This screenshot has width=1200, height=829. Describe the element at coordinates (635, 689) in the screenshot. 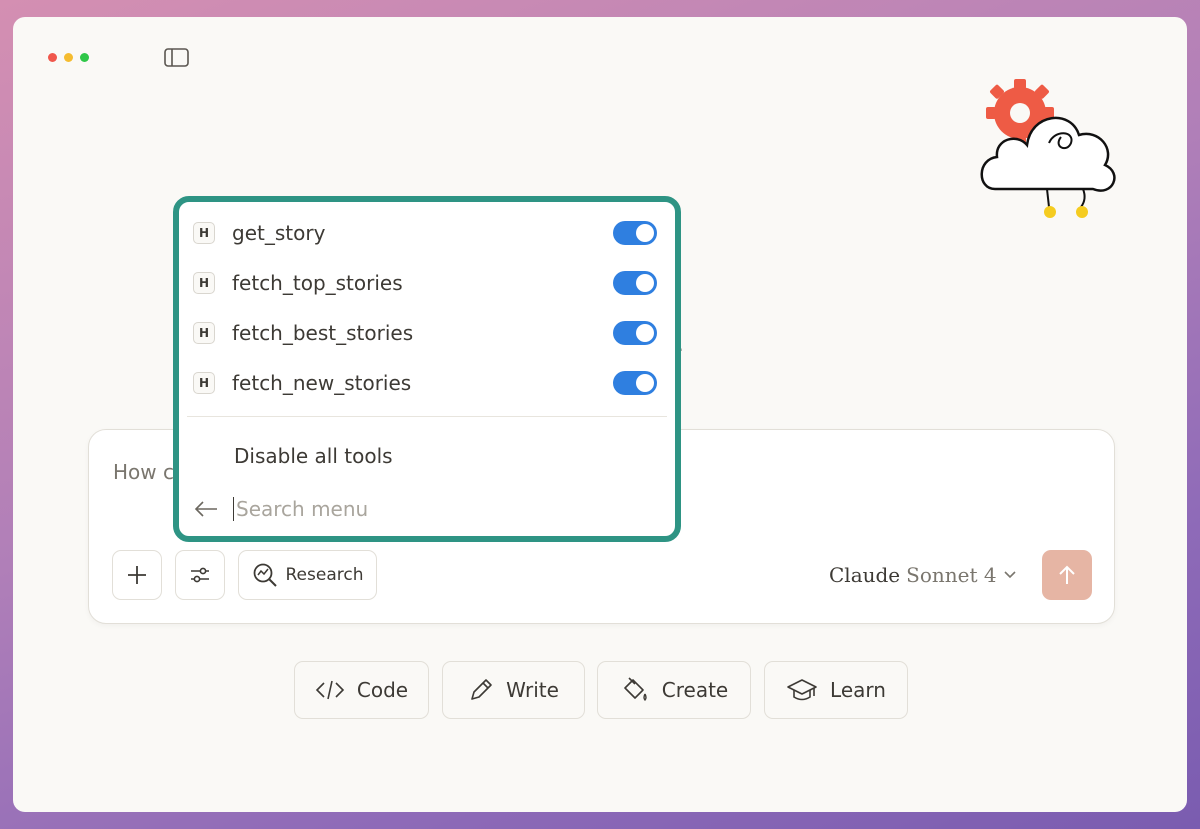

I see `paint-bucket-icon` at that location.